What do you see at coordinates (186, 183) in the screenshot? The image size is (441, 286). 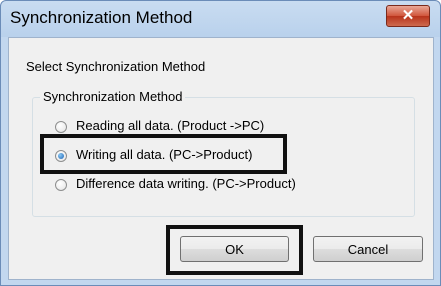 I see `option-label-difference-writing: Difference data writing. (PC->Product)` at bounding box center [186, 183].